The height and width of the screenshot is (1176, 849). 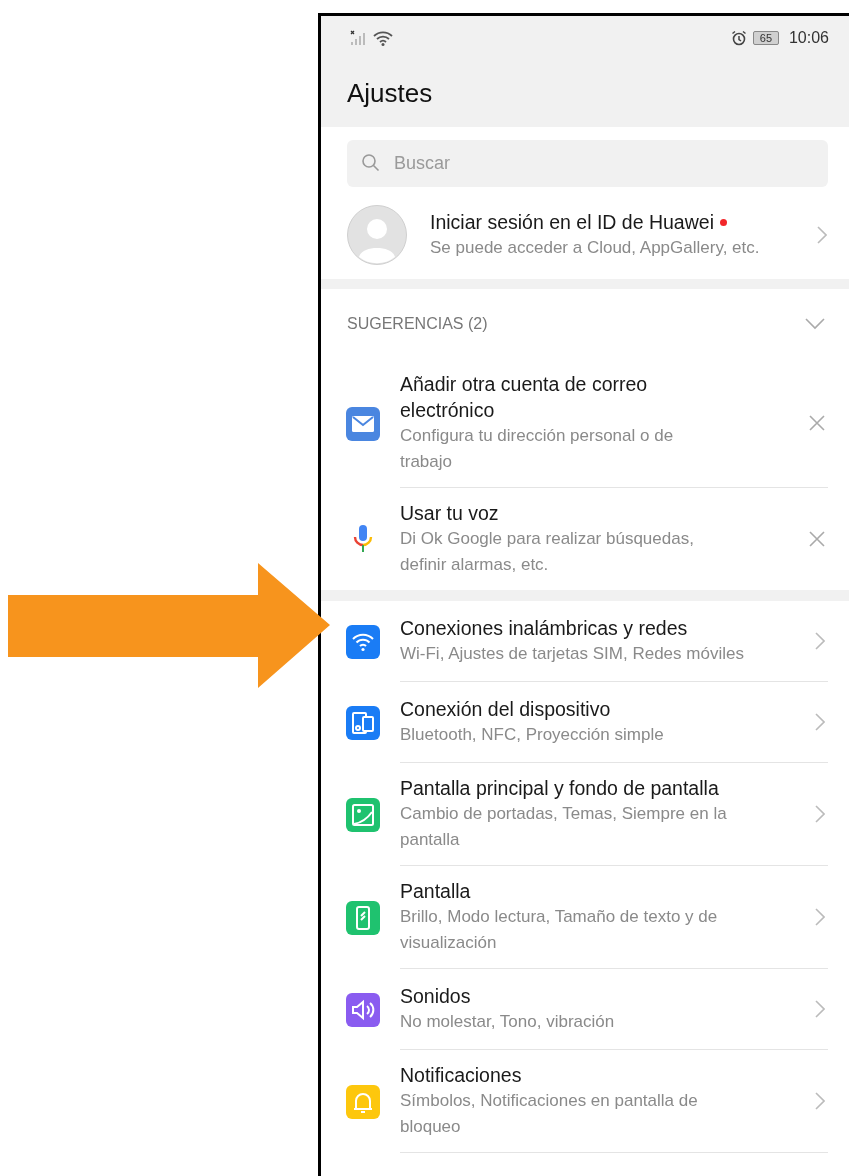 I want to click on suggestion-title: Añadir otra cuenta de correo electrónico, so click(x=524, y=397).